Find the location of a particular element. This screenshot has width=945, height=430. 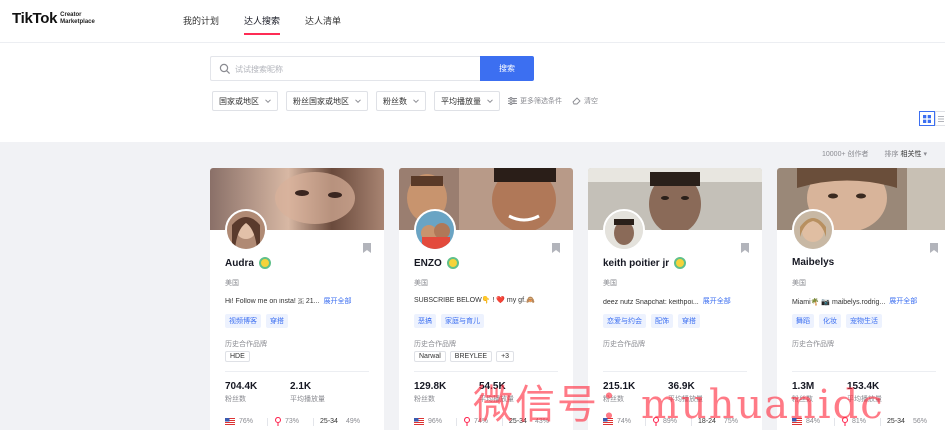

avg-views-label: 平均播放量 is located at coordinates (307, 399).